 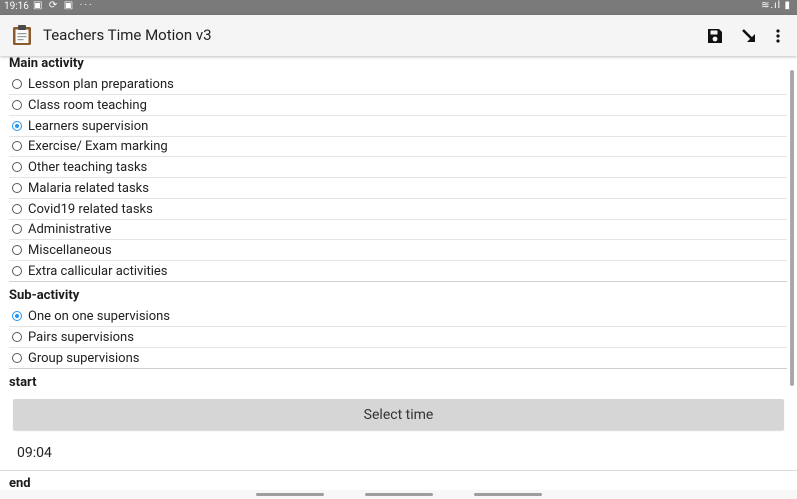 What do you see at coordinates (398, 470) in the screenshot?
I see `divider` at bounding box center [398, 470].